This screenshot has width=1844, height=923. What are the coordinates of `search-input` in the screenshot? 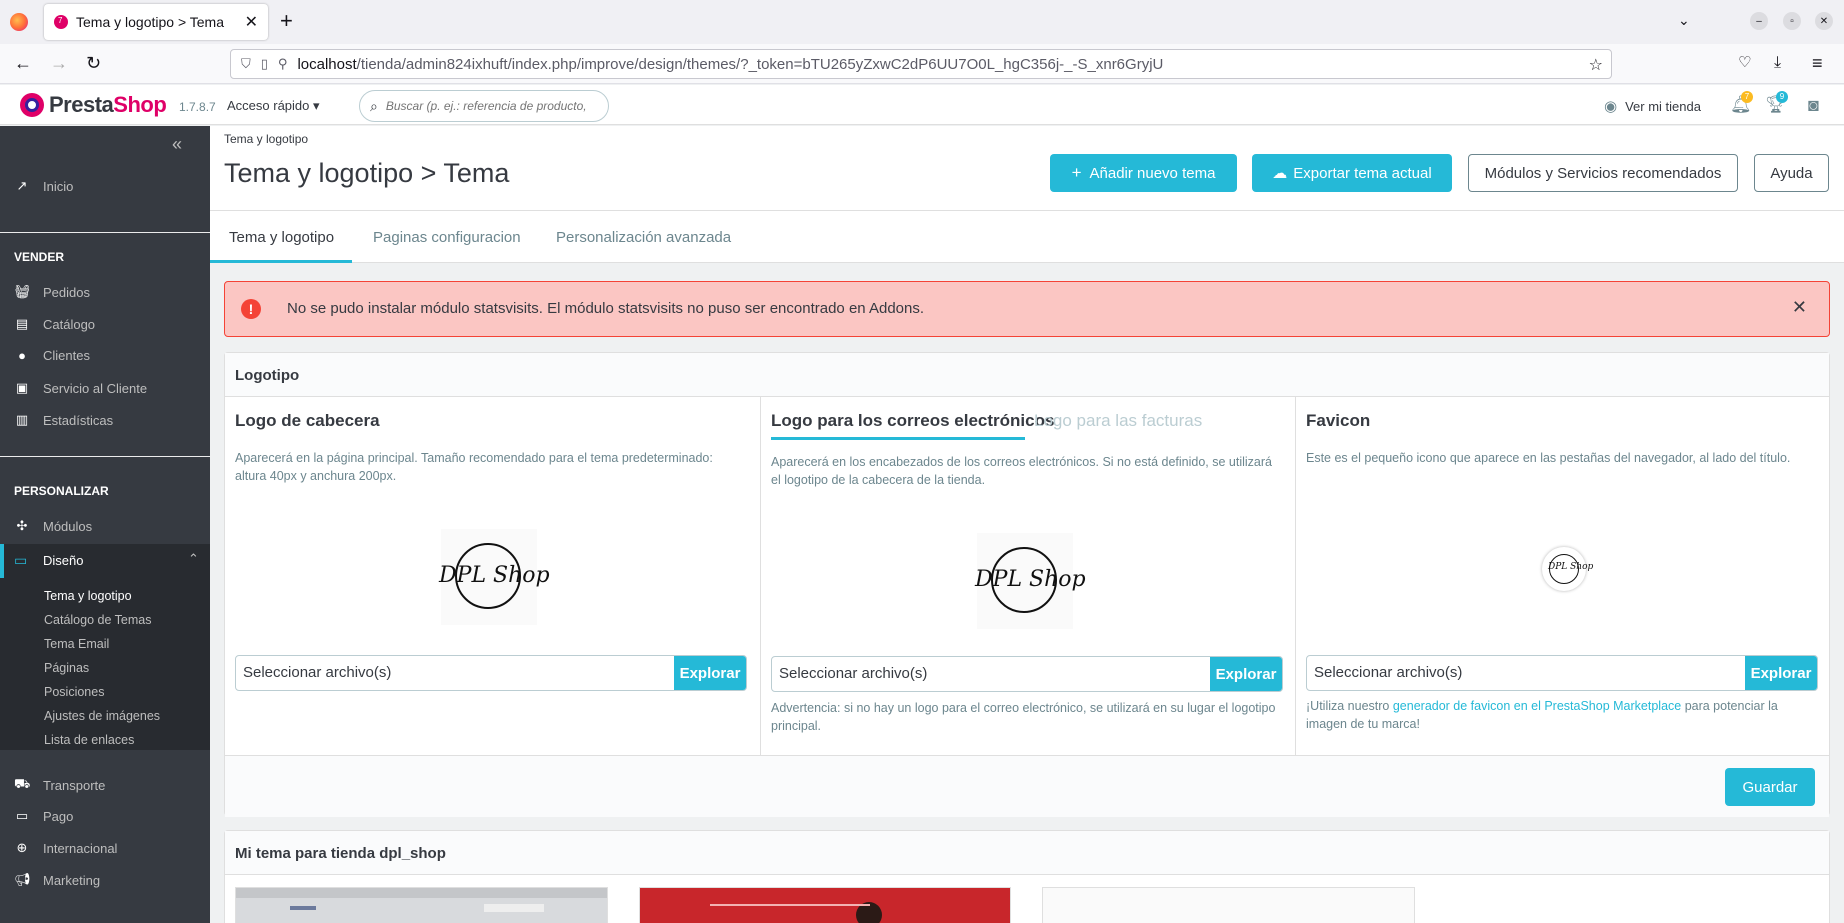 It's located at (485, 106).